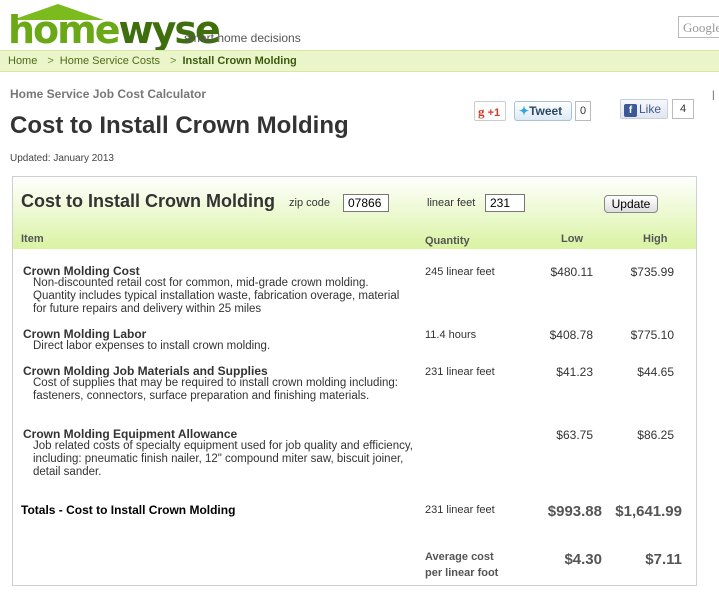 This screenshot has height=602, width=719. What do you see at coordinates (655, 372) in the screenshot?
I see `item-high-cost: $44.65` at bounding box center [655, 372].